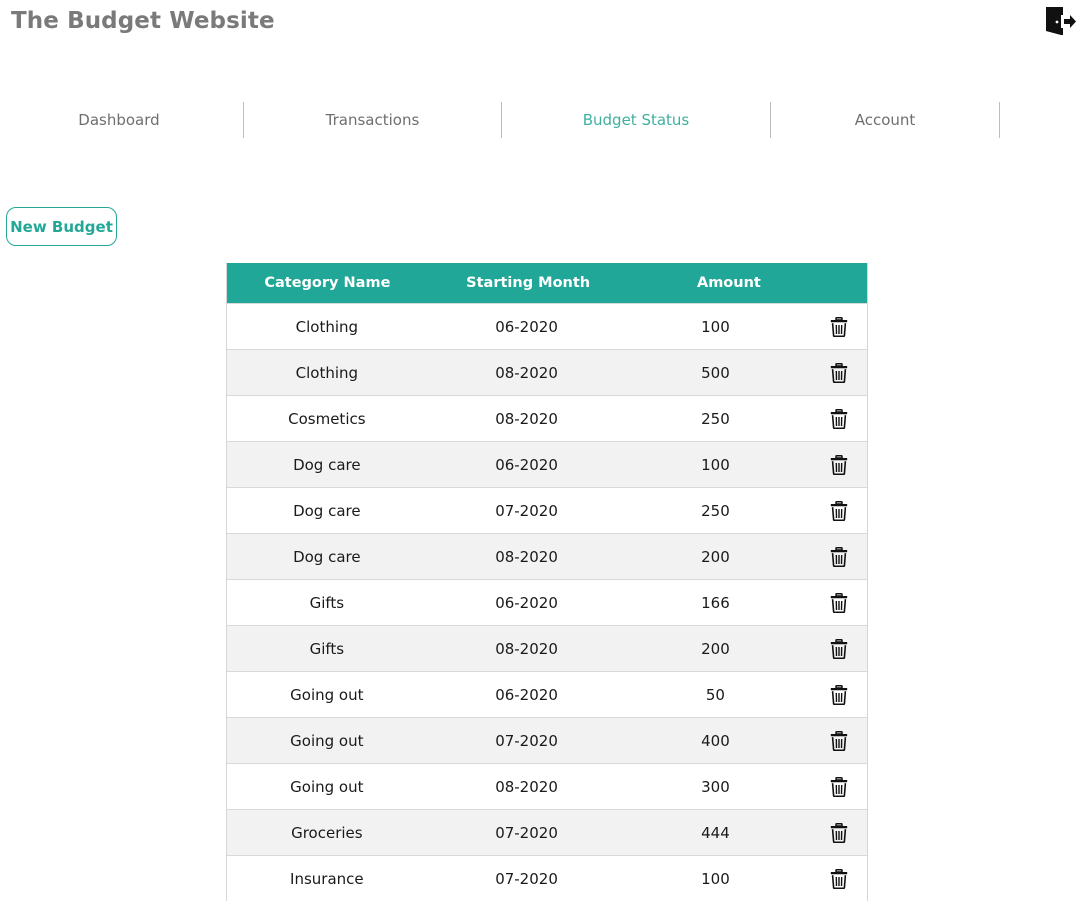 This screenshot has width=1079, height=903. I want to click on nav-divider, so click(999, 120).